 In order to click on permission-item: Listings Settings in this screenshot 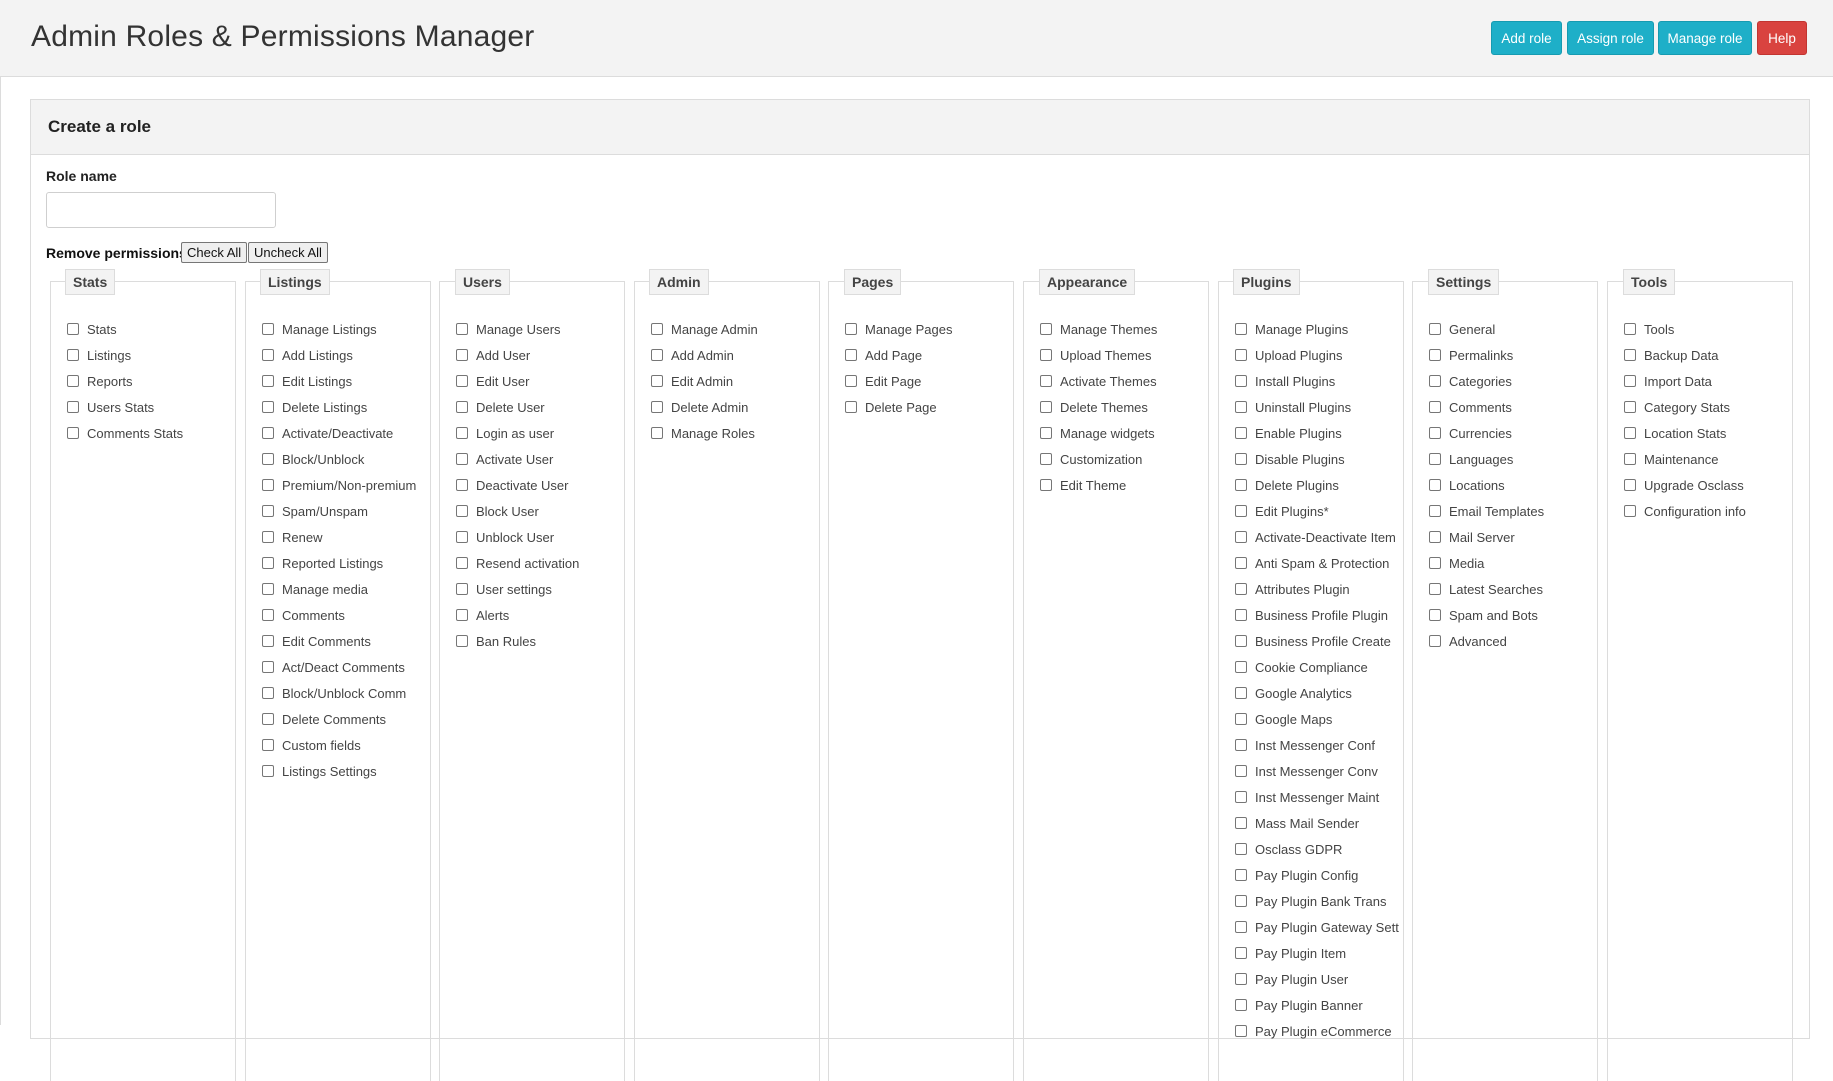, I will do `click(319, 771)`.